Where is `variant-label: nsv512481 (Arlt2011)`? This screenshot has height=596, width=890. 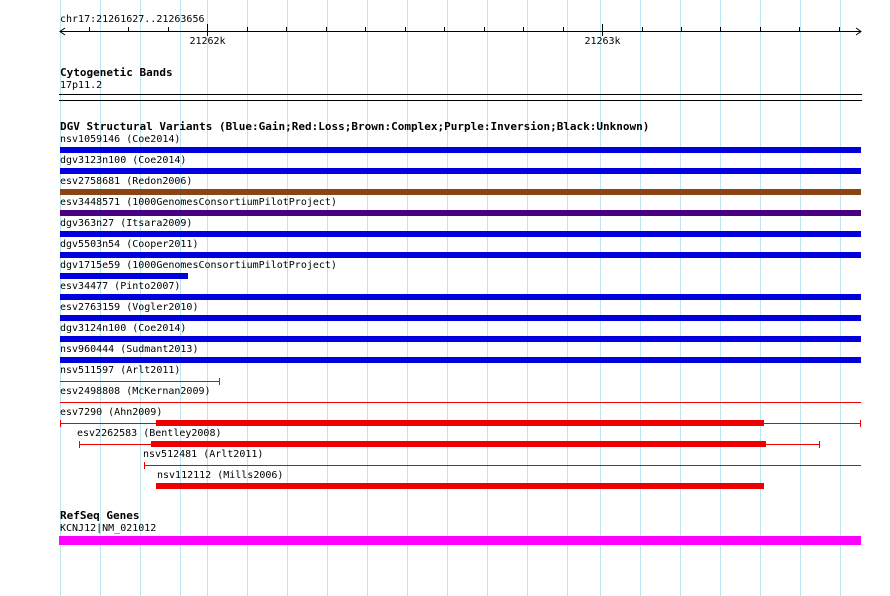 variant-label: nsv512481 (Arlt2011) is located at coordinates (203, 454).